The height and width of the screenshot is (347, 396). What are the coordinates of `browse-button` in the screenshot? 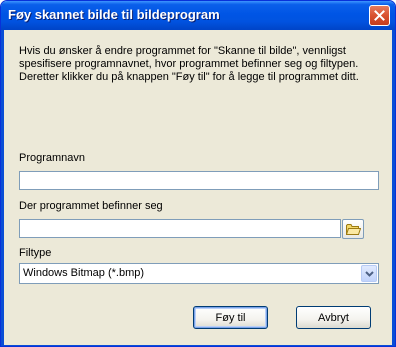 It's located at (353, 229).